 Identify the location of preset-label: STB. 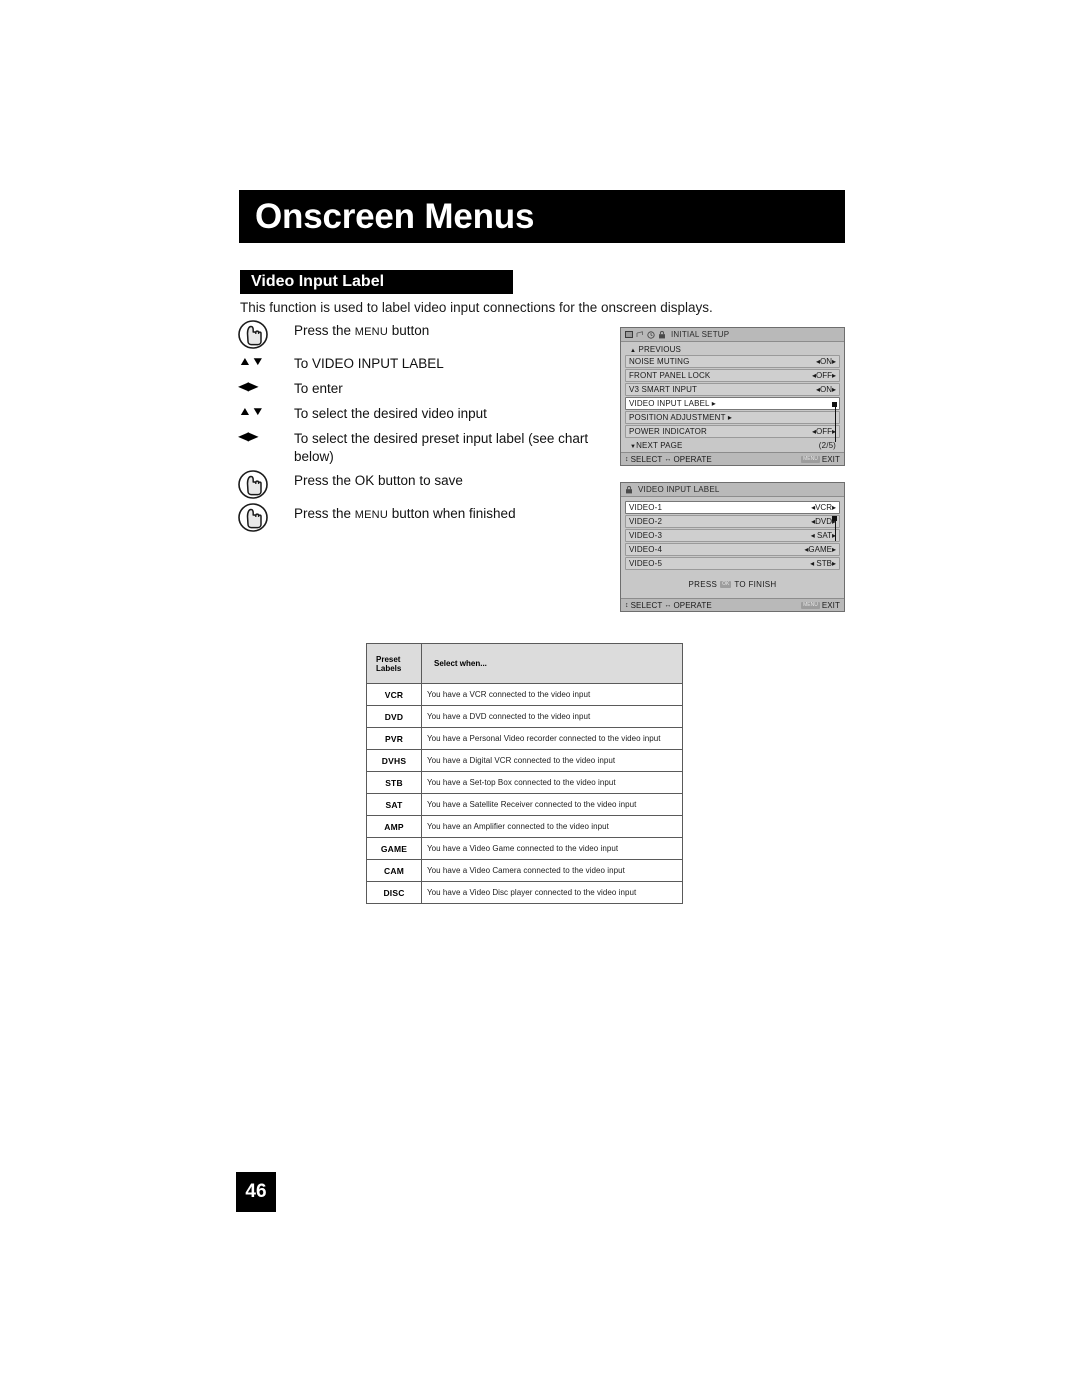
(394, 782).